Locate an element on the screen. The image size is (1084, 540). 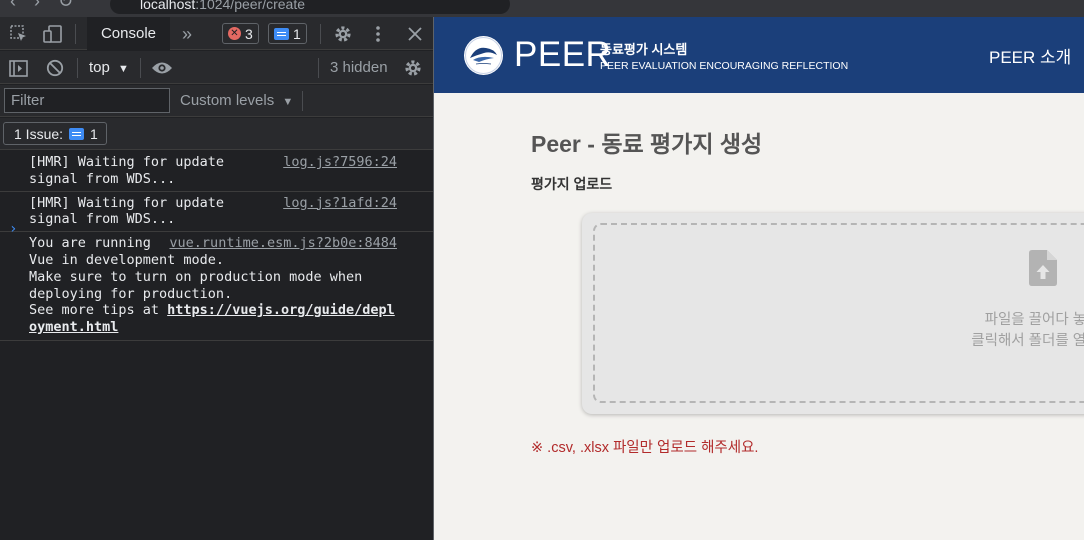
console-toolbar: top ▼ 3 hidden is located at coordinates (216, 67).